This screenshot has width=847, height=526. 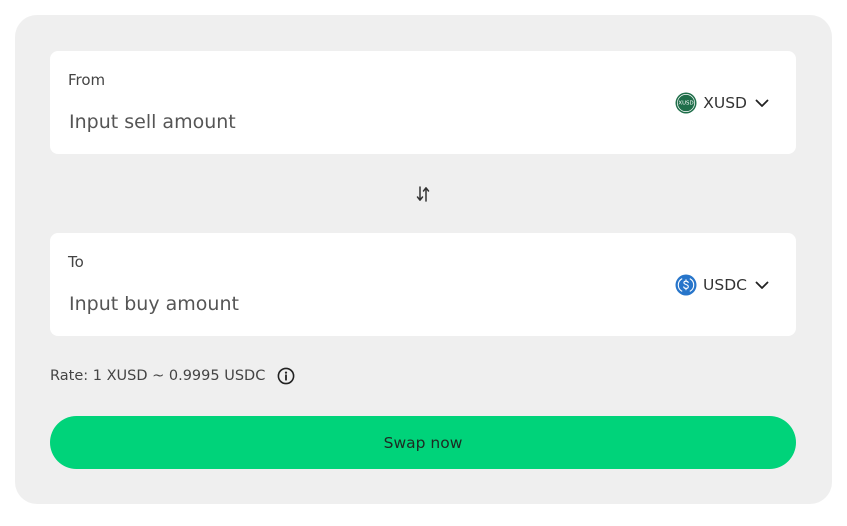 I want to click on info-circle-icon, so click(x=286, y=376).